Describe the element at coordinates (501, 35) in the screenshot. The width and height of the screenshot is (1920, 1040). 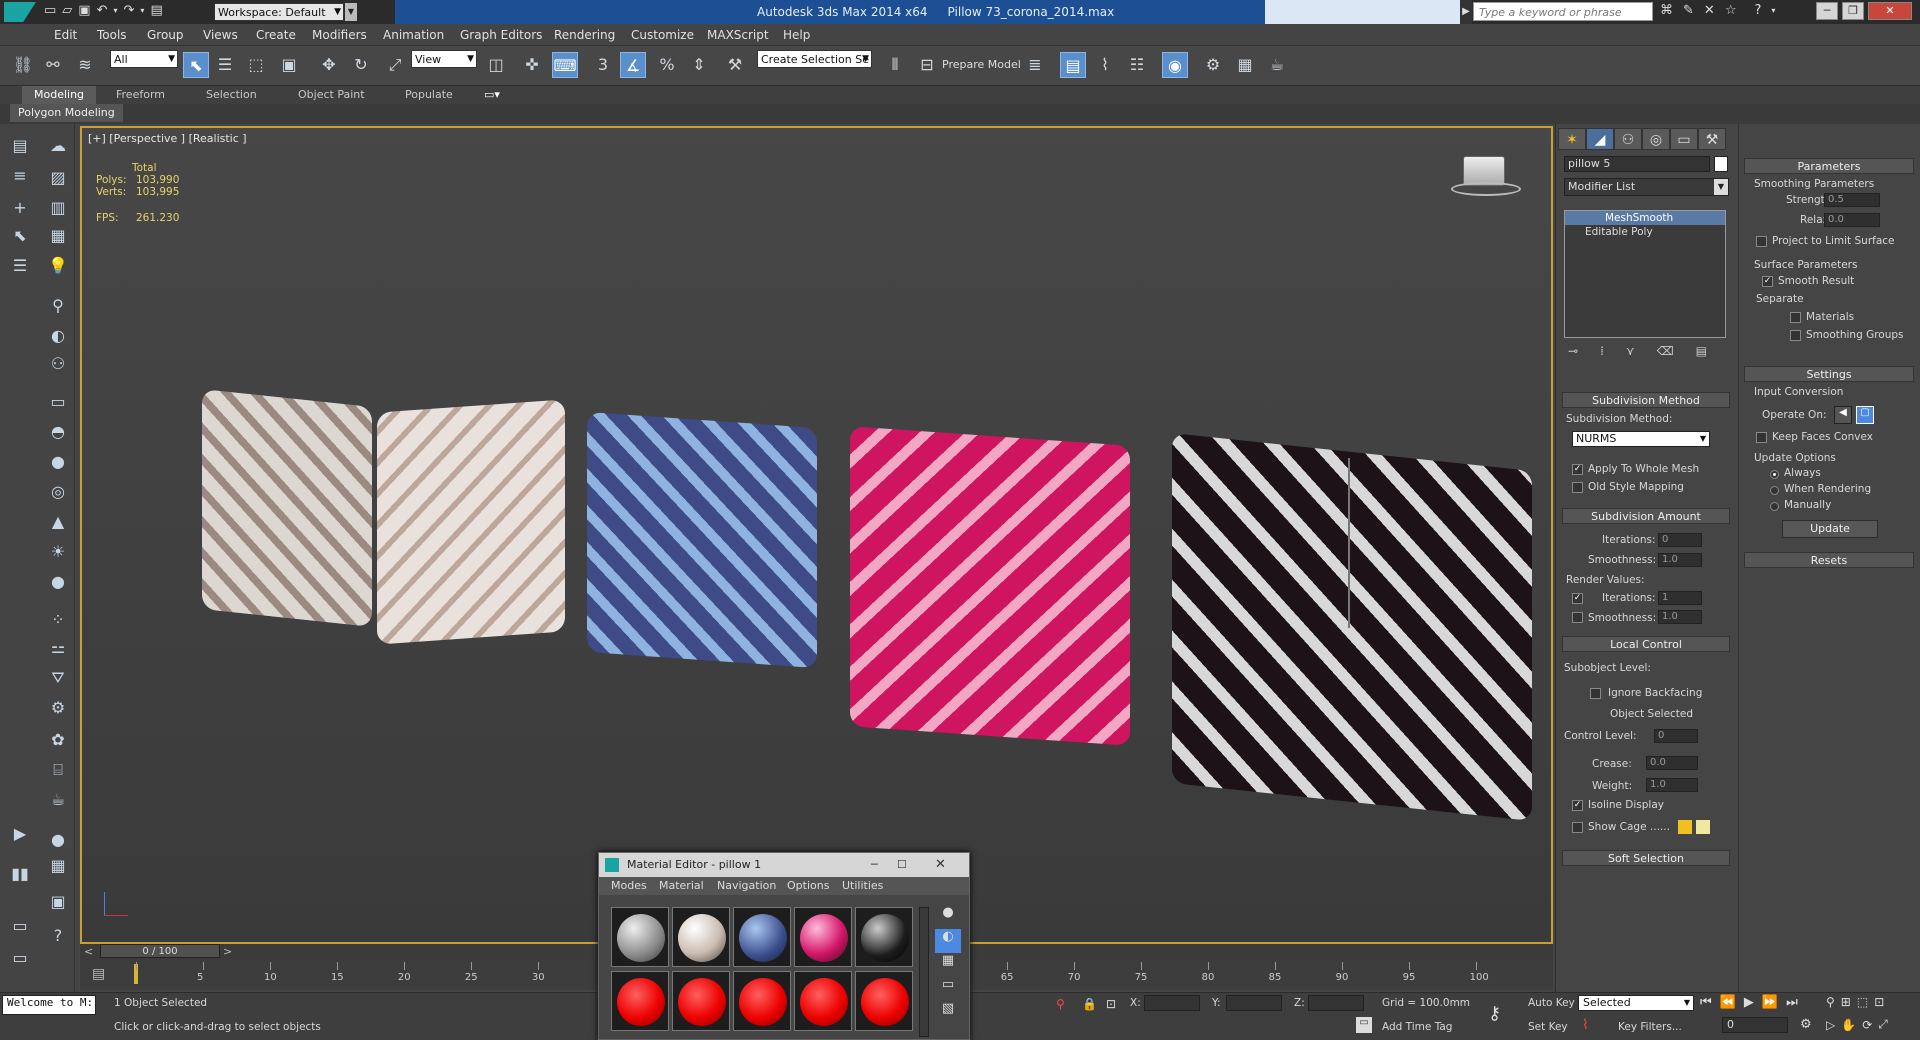
I see `menu-graph-editors: Graph Editors` at that location.